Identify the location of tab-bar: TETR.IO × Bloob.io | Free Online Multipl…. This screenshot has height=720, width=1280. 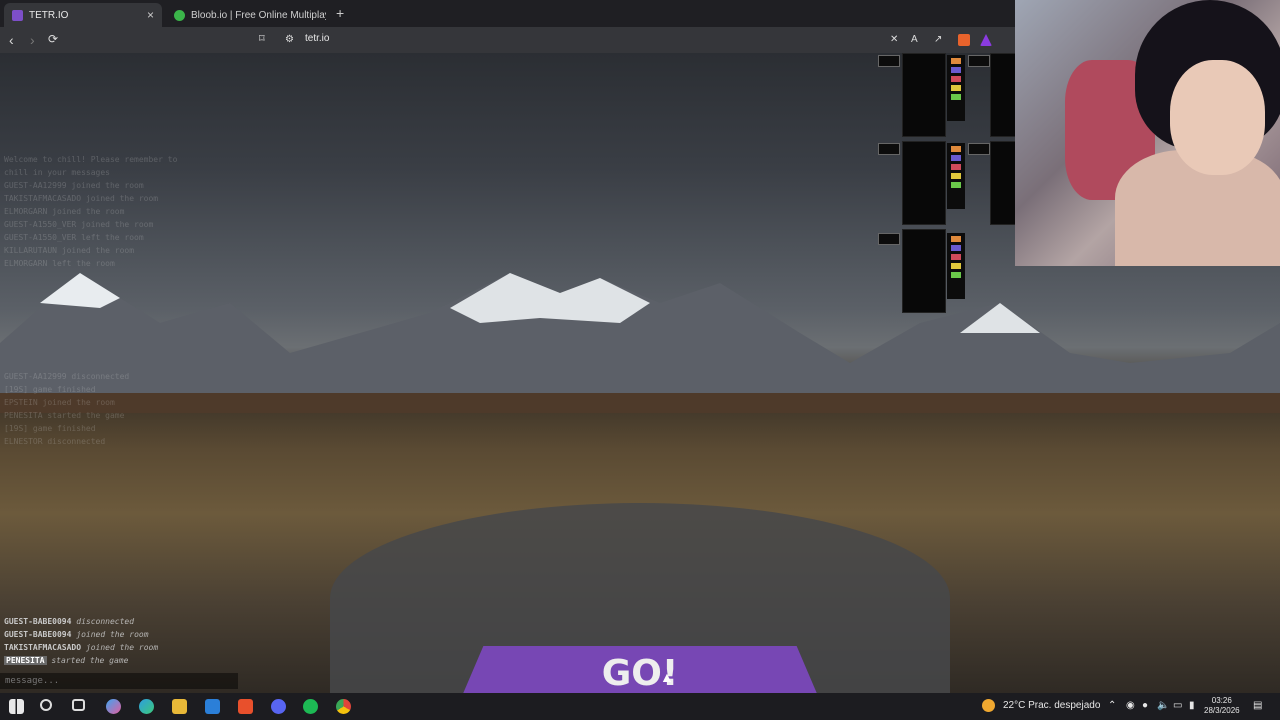
(507, 13).